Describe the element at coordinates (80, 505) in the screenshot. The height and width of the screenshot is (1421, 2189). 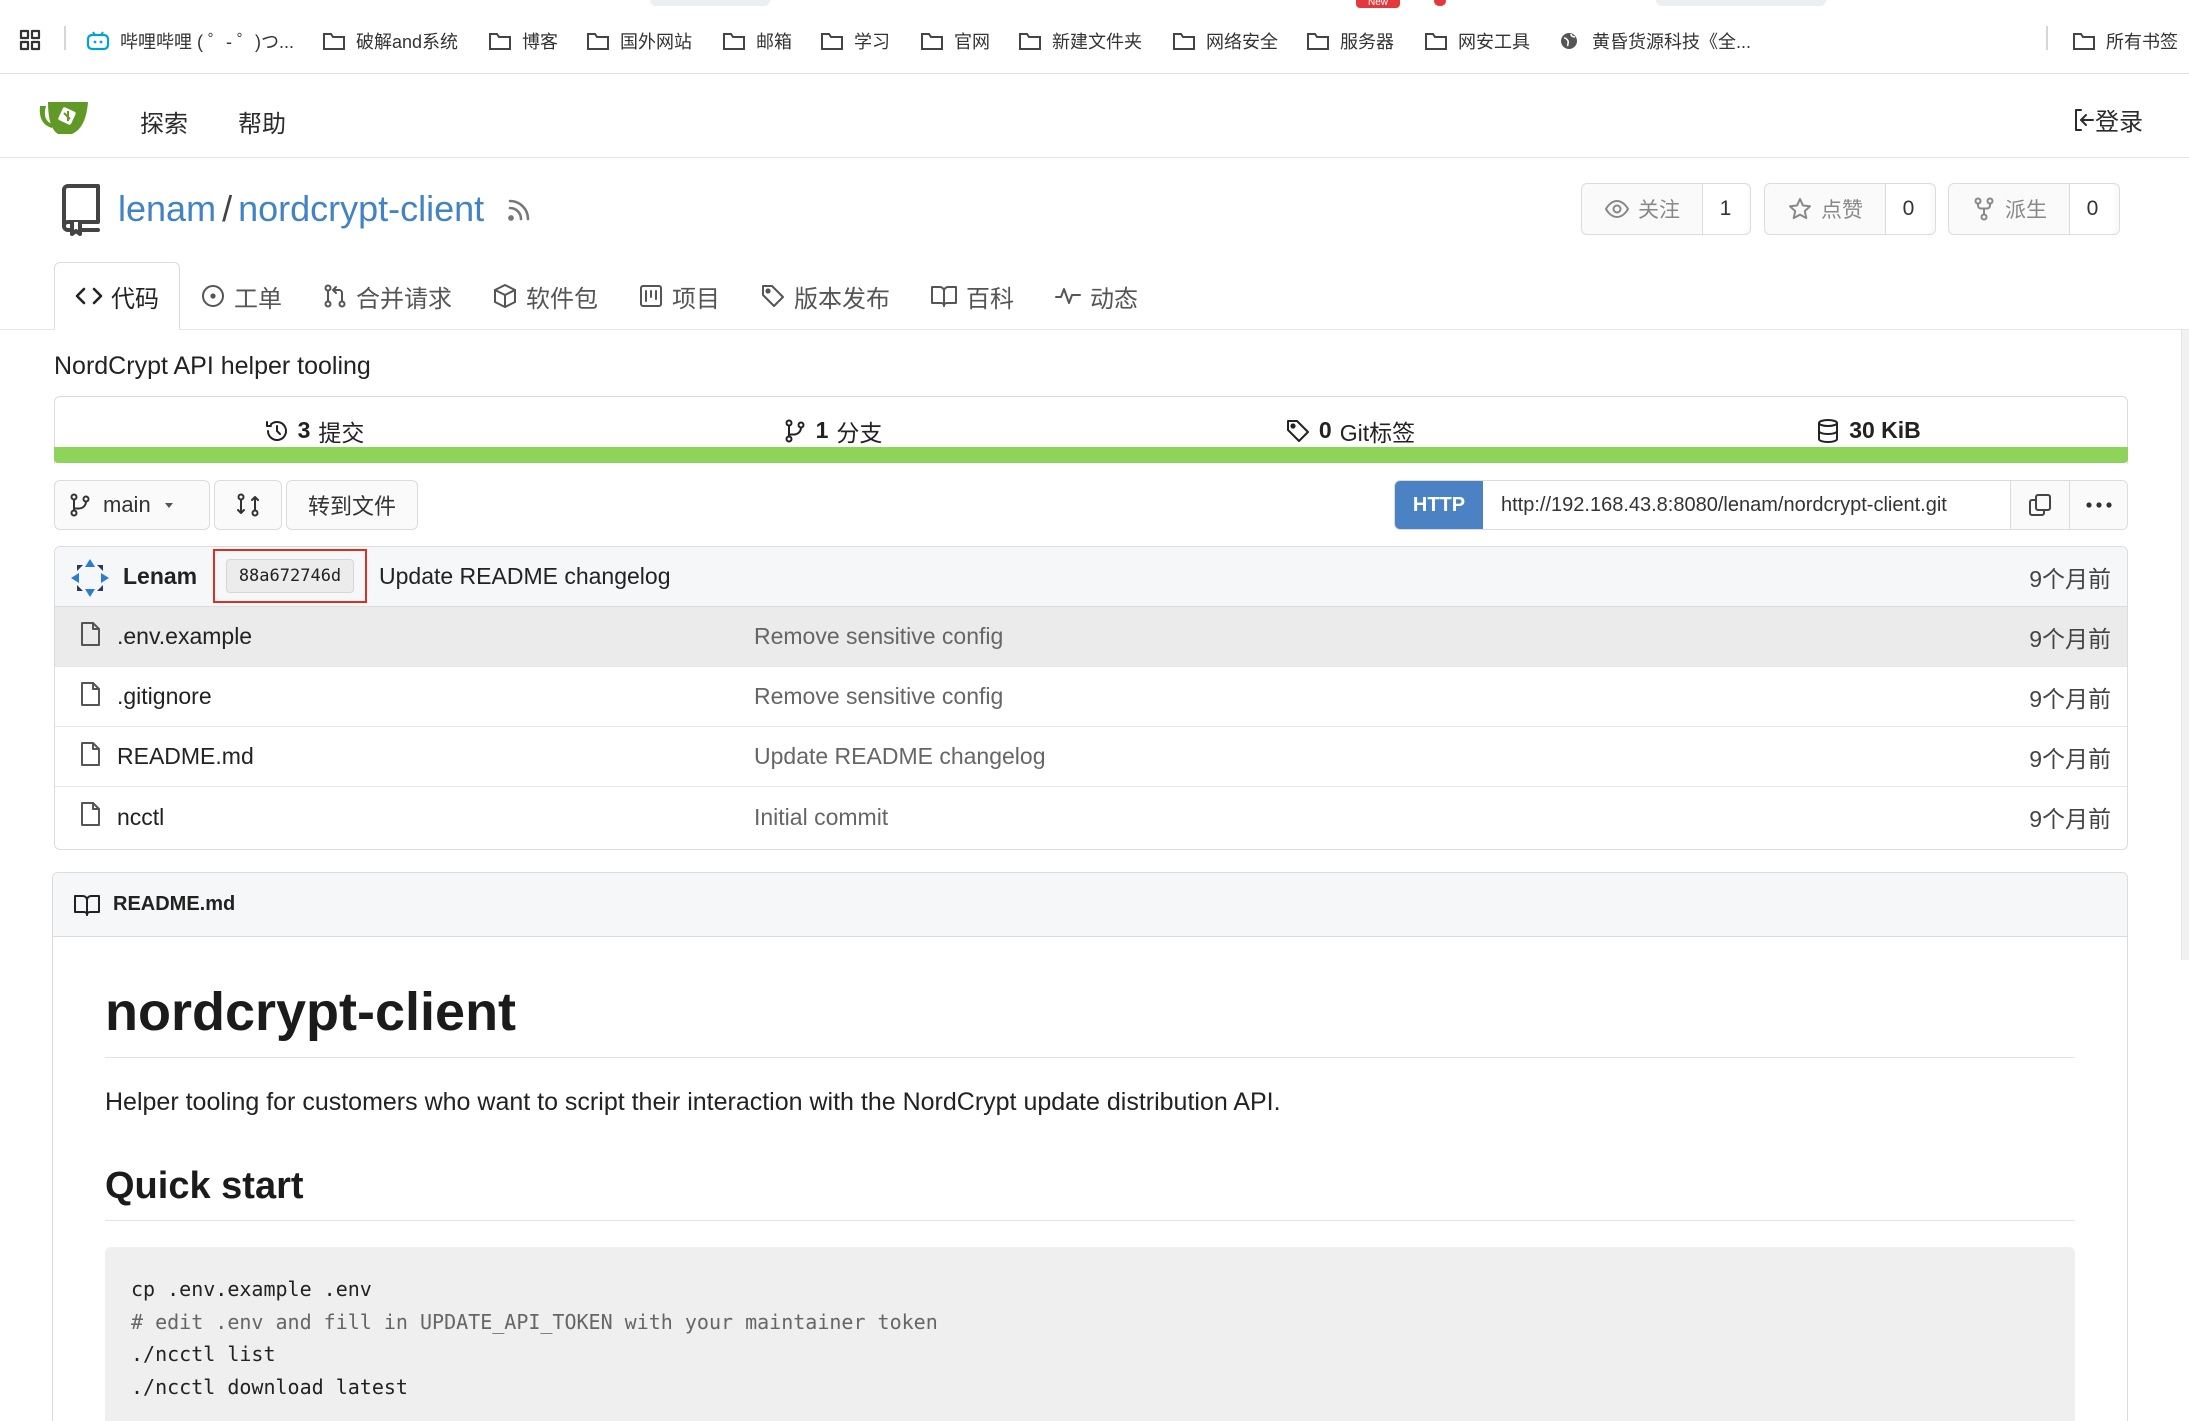
I see `branch-icon` at that location.